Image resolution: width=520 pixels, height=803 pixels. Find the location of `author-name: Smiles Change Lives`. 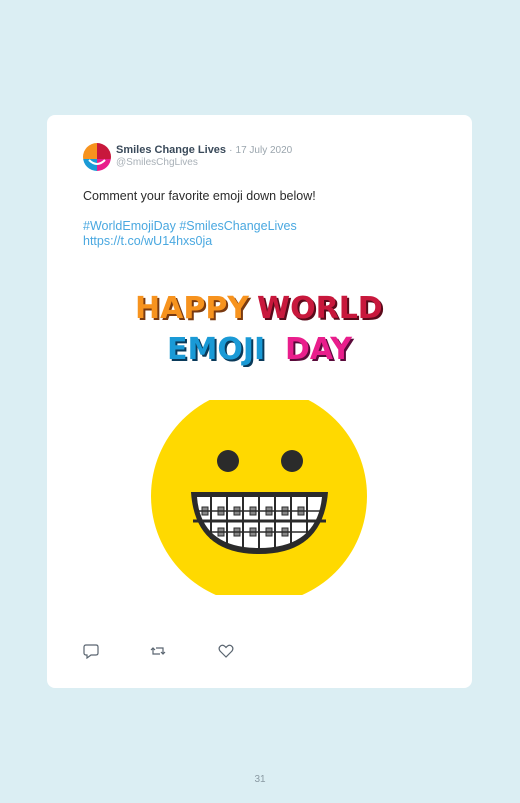

author-name: Smiles Change Lives is located at coordinates (171, 150).